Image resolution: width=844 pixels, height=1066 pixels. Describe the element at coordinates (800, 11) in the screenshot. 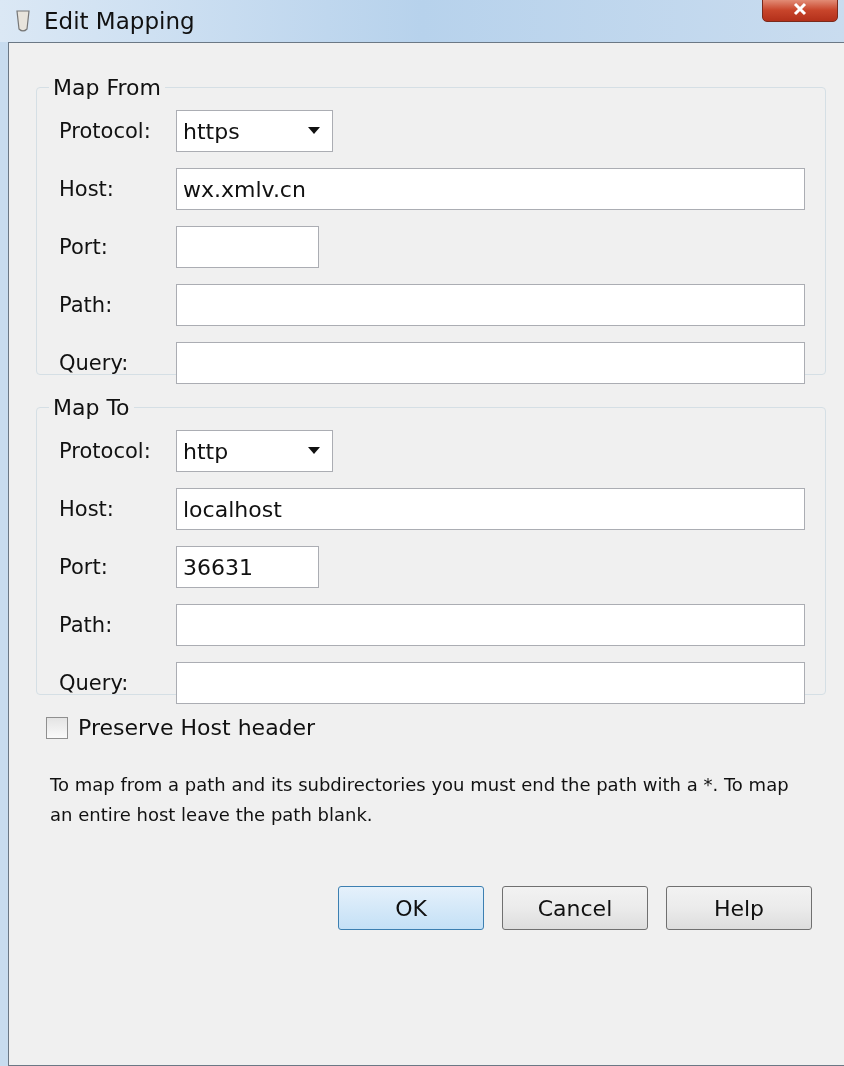

I see `close-button` at that location.